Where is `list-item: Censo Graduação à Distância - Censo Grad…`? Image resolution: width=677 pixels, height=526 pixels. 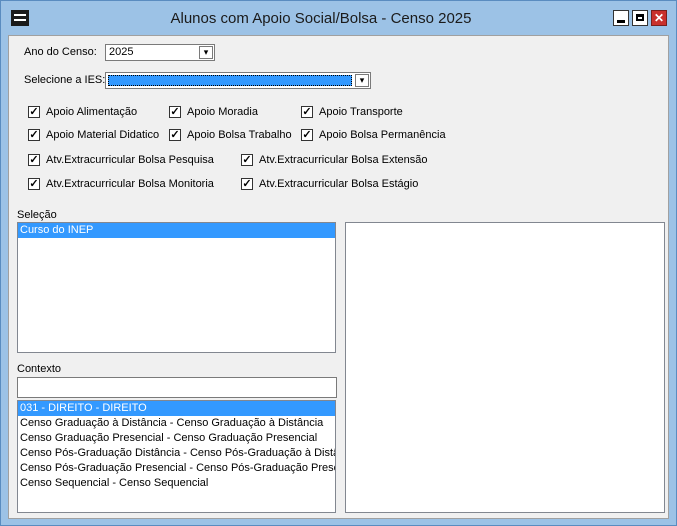
list-item: Censo Graduação à Distância - Censo Grad… is located at coordinates (176, 423).